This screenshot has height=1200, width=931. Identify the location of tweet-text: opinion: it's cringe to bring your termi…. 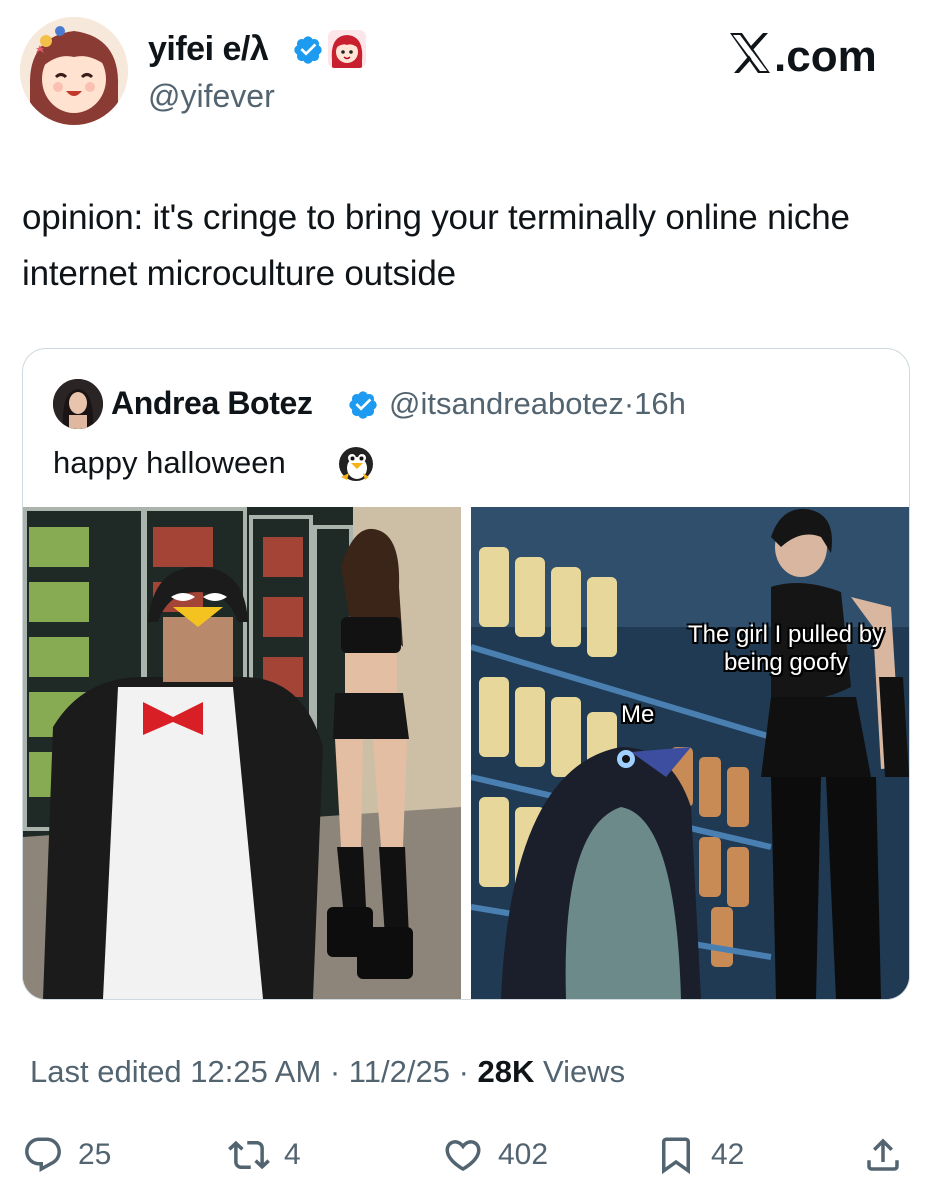
(436, 245).